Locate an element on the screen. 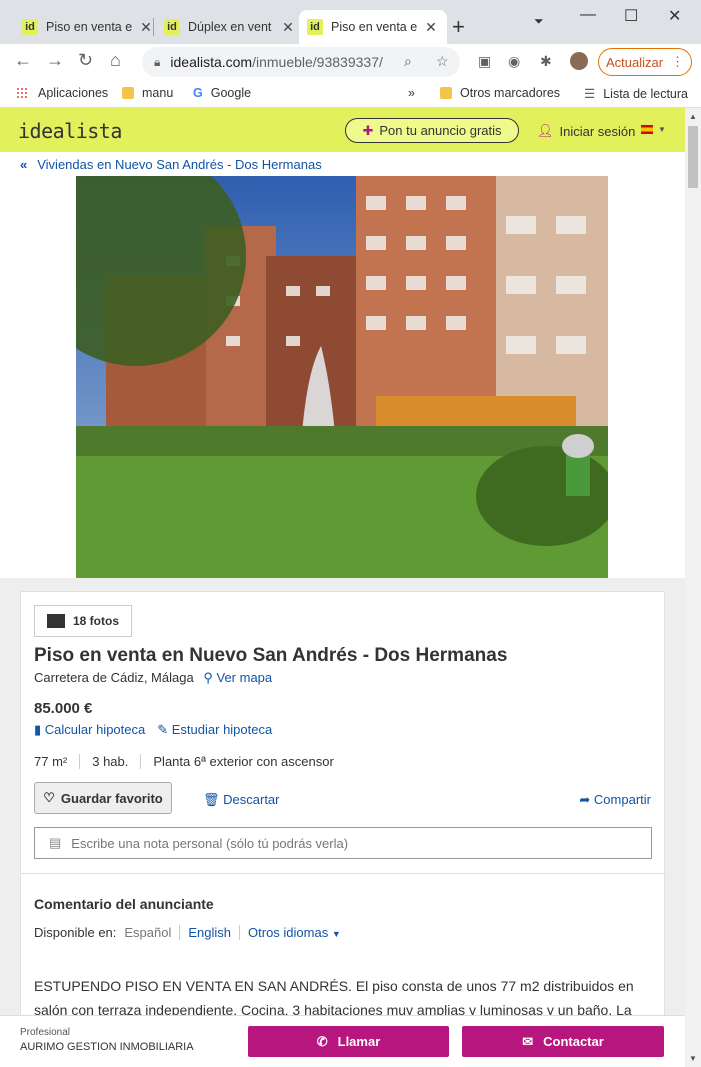 Image resolution: width=701 pixels, height=1067 pixels. idealista-logo: idealista is located at coordinates (70, 131).